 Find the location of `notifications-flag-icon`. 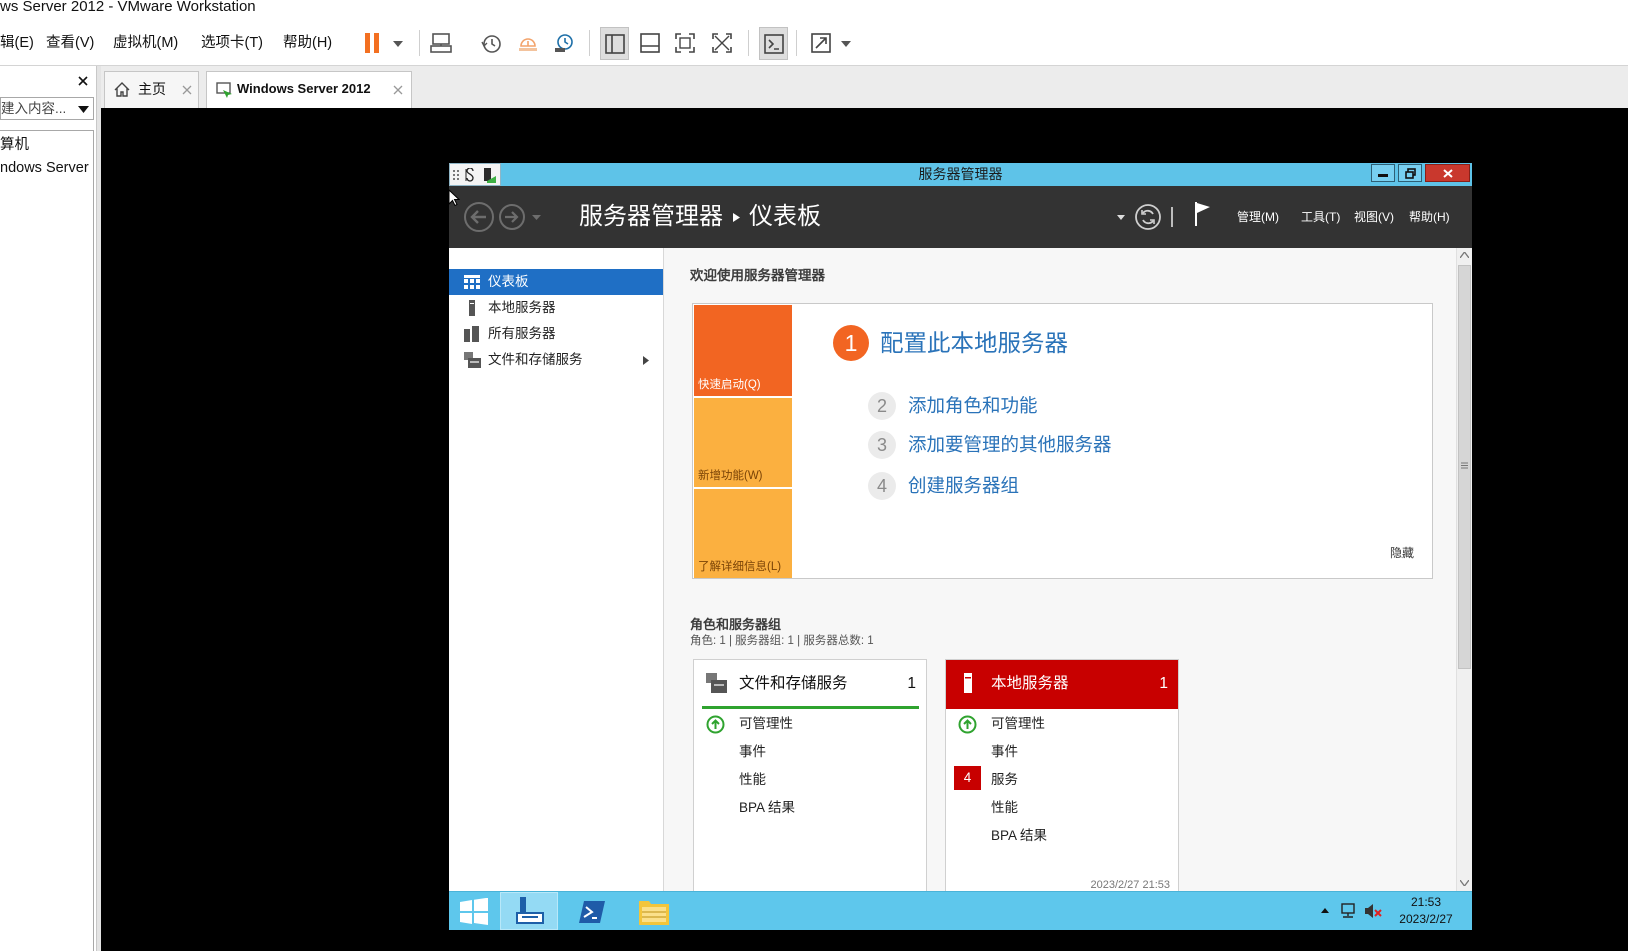

notifications-flag-icon is located at coordinates (1203, 214).